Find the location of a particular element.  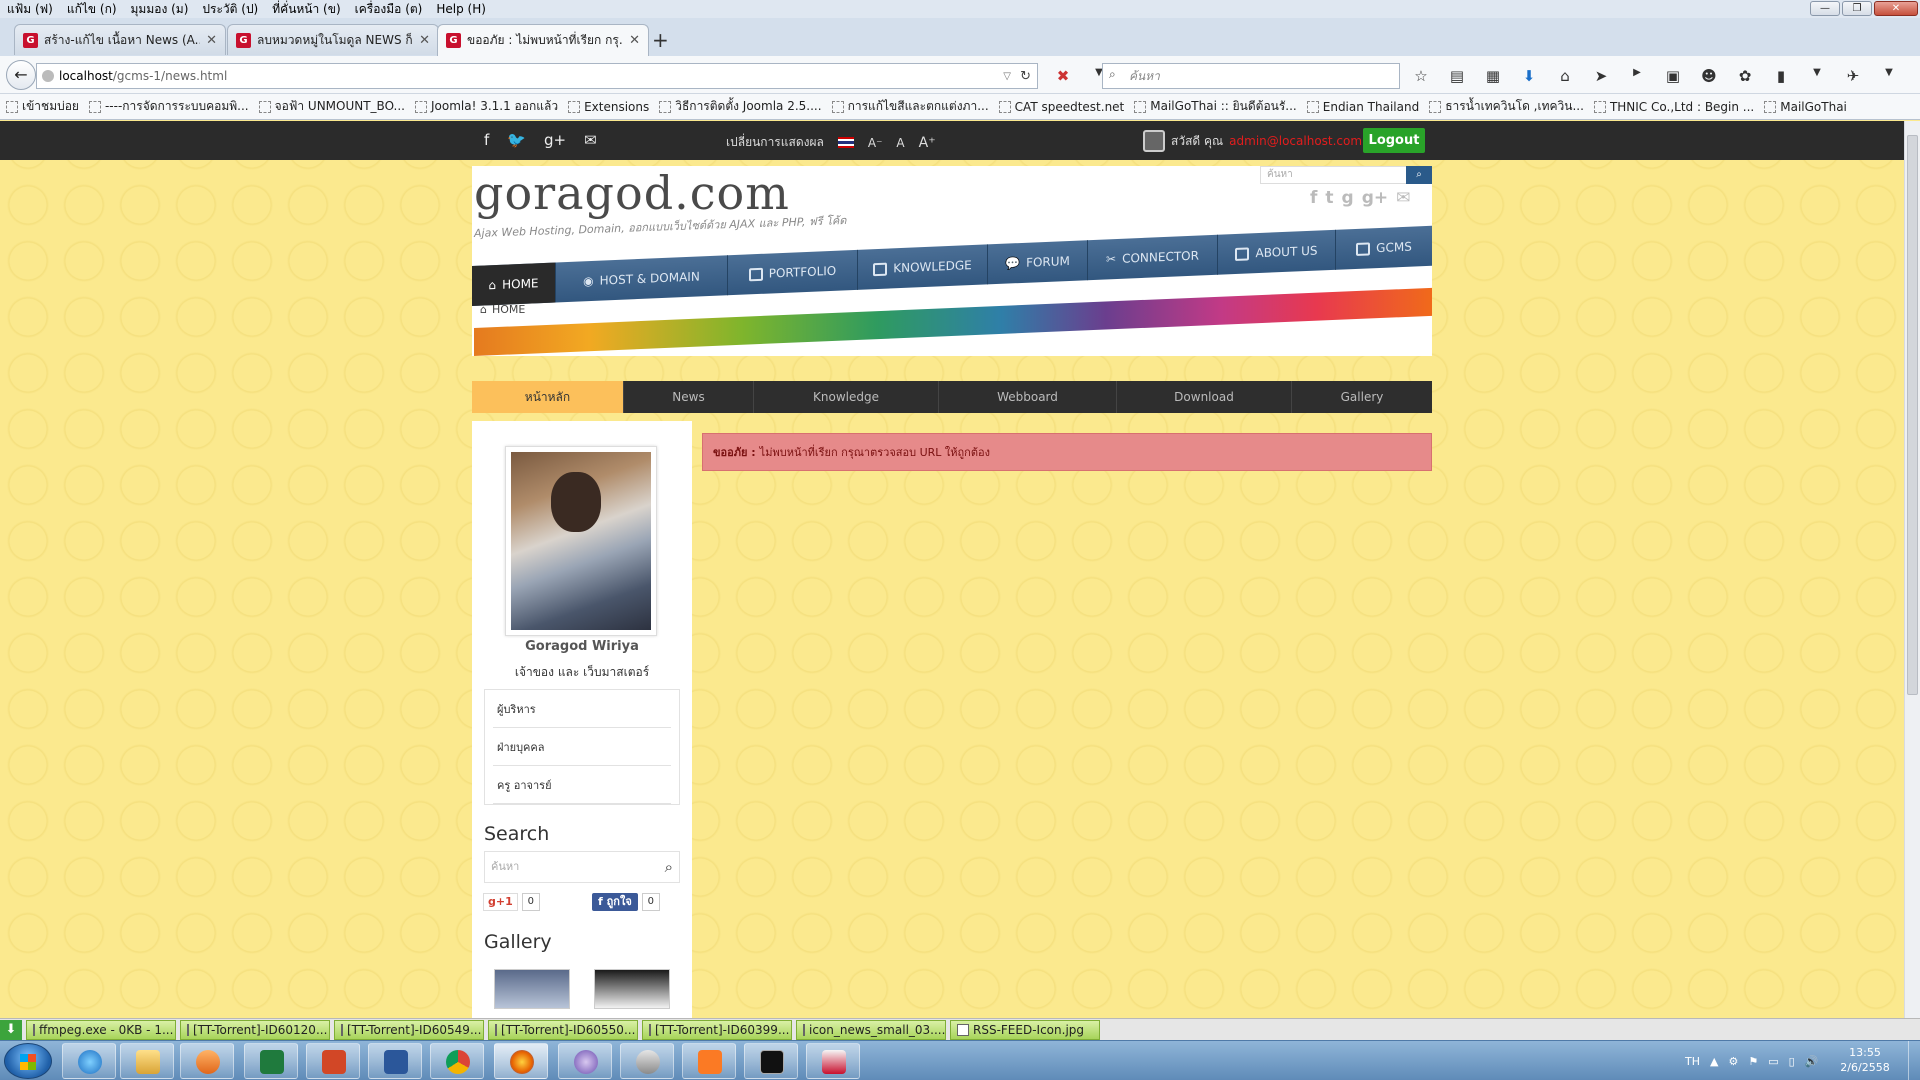

facebook-like-button: f ถูกใจ is located at coordinates (615, 902).